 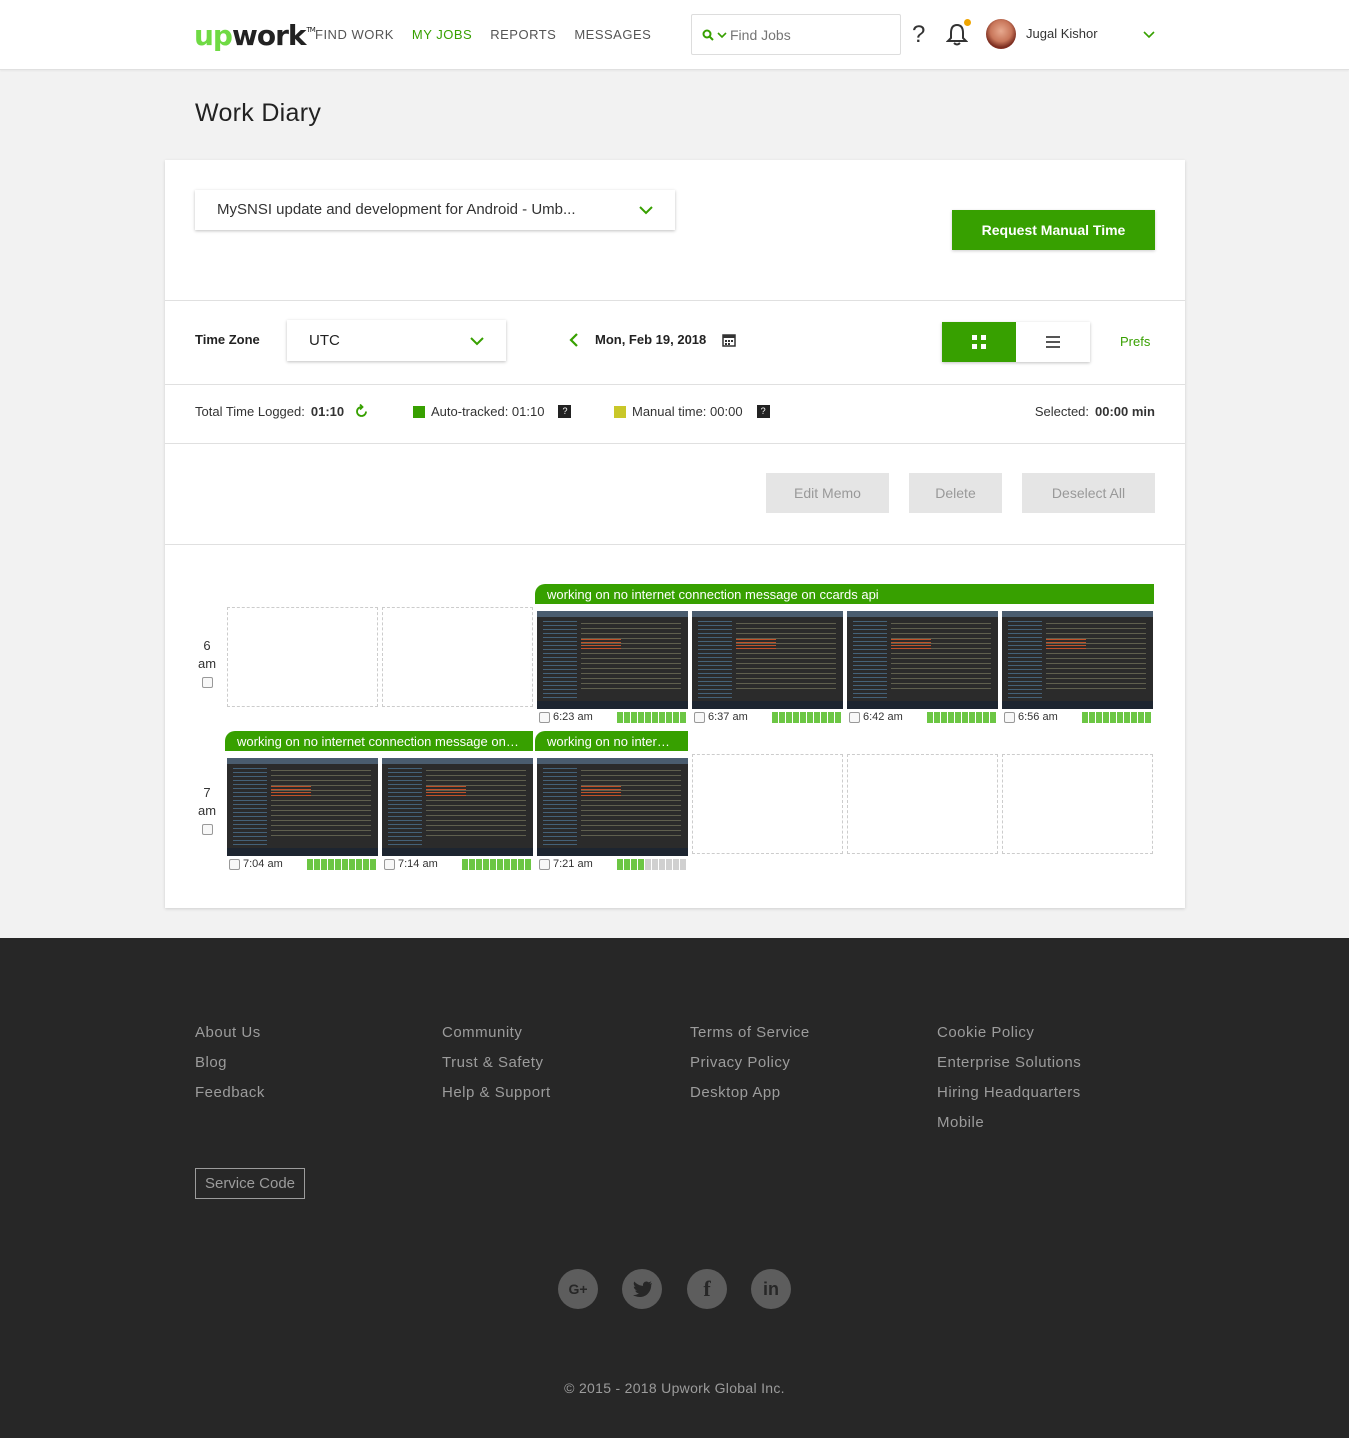 What do you see at coordinates (979, 342) in the screenshot?
I see `grid-view-button` at bounding box center [979, 342].